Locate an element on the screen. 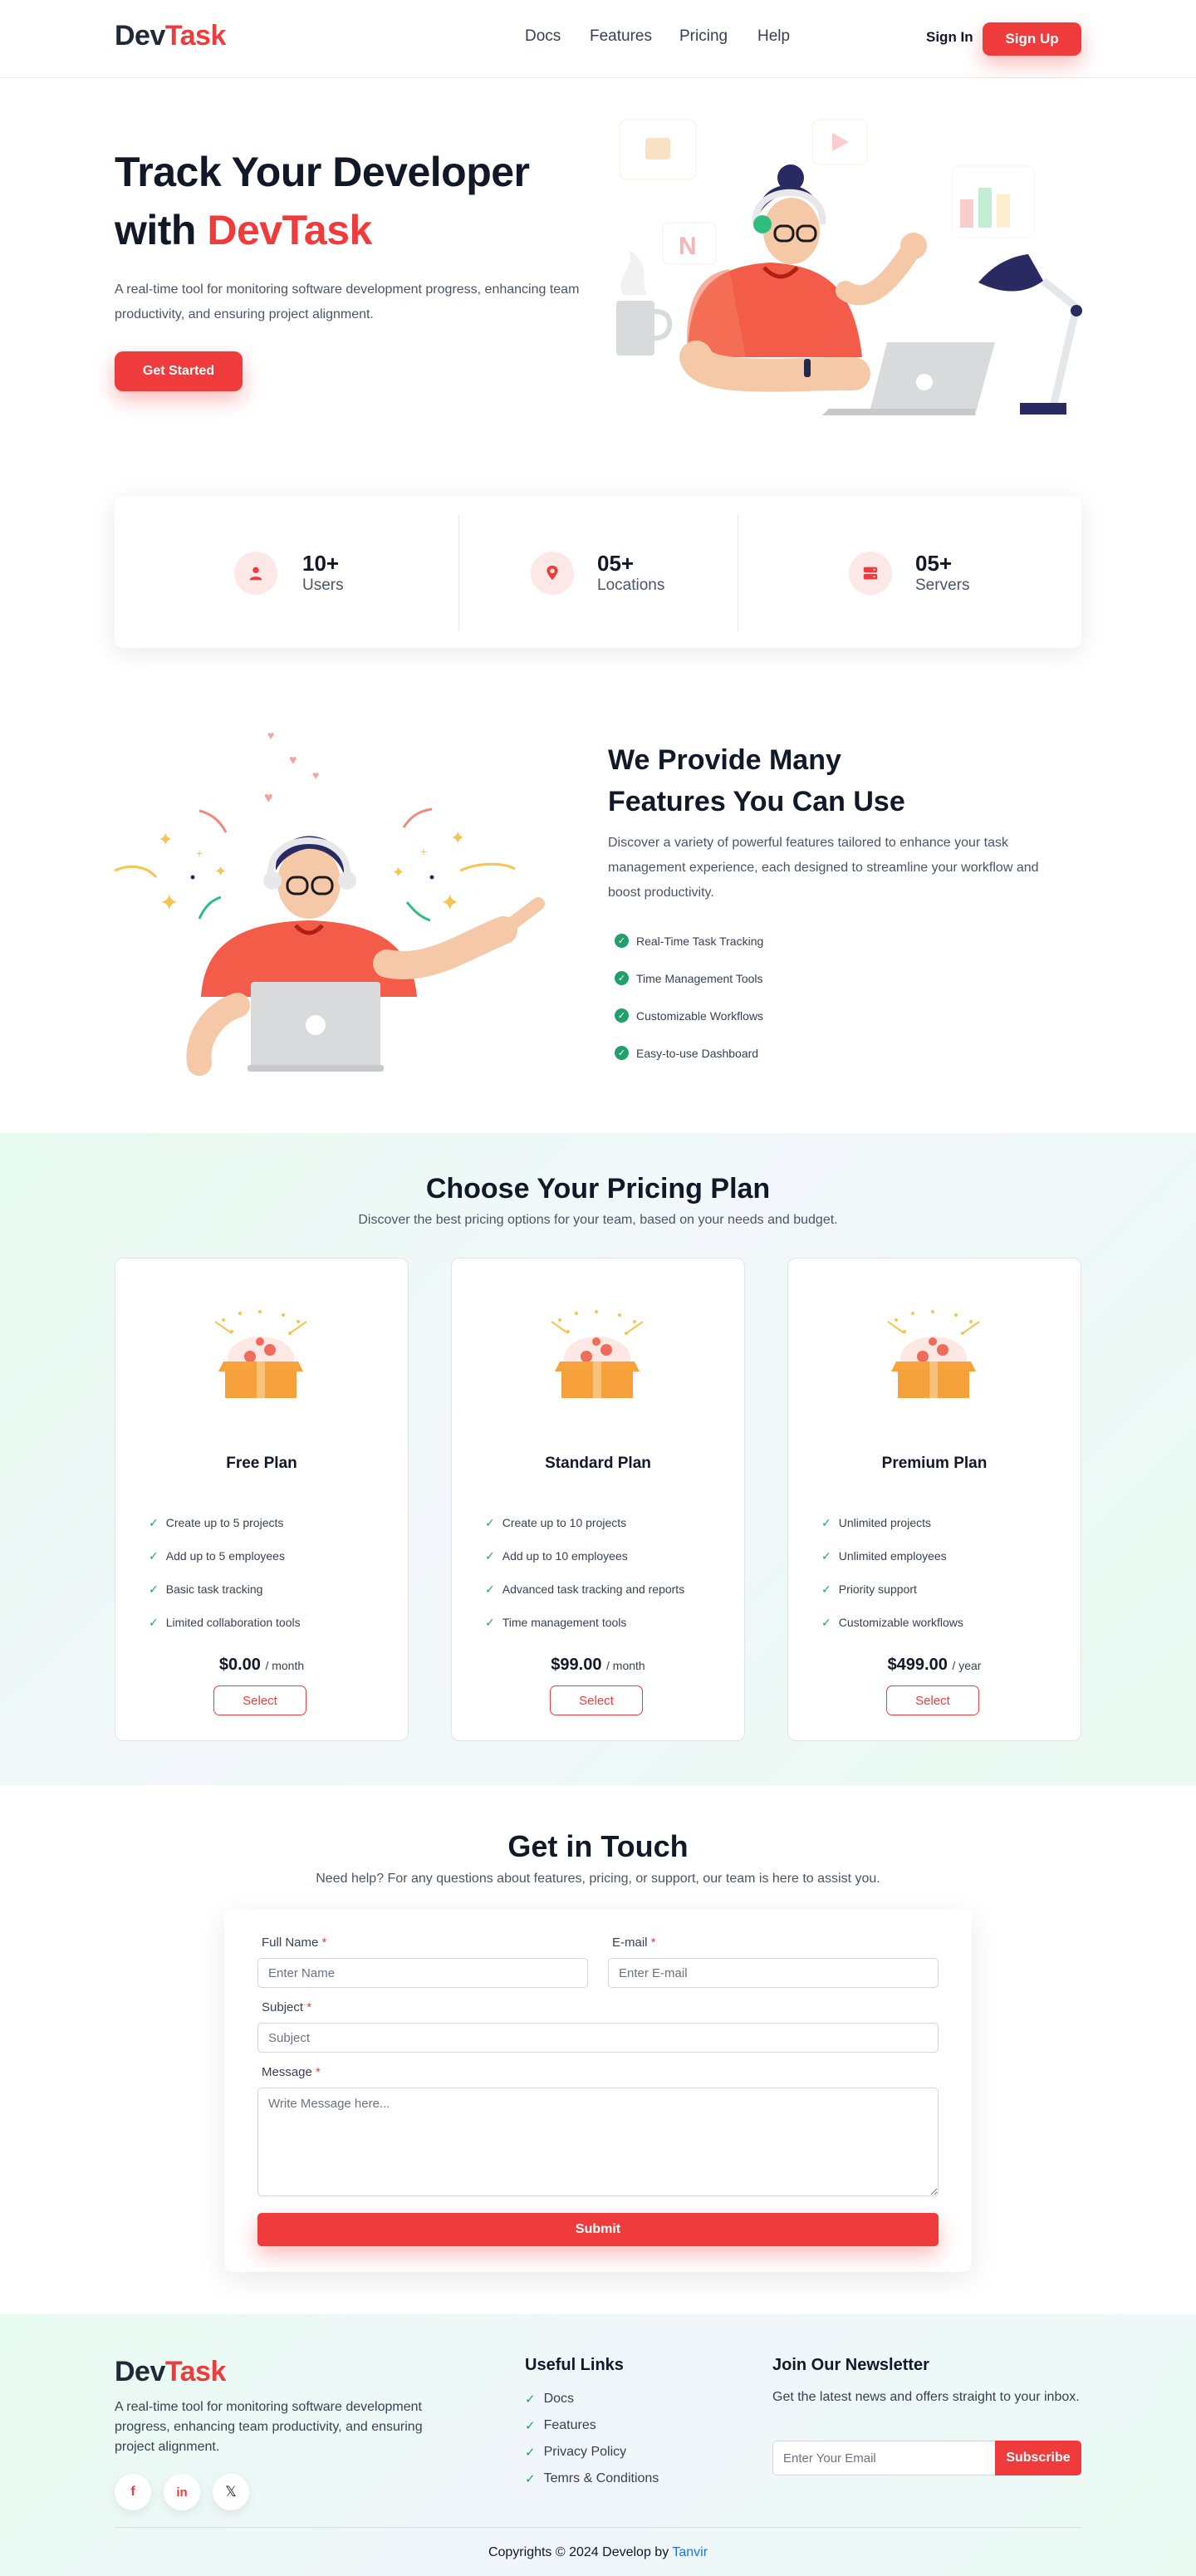 This screenshot has width=1196, height=2576. full-name-input is located at coordinates (423, 1973).